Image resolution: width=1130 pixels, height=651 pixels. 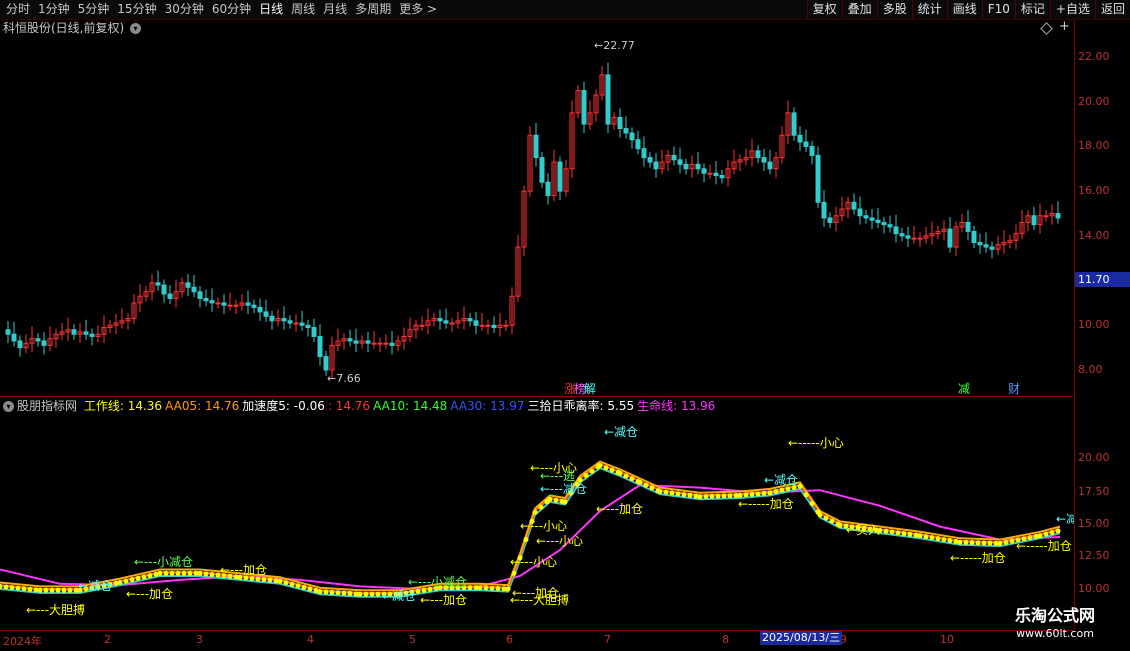 I want to click on event-marker: 解, so click(x=590, y=389).